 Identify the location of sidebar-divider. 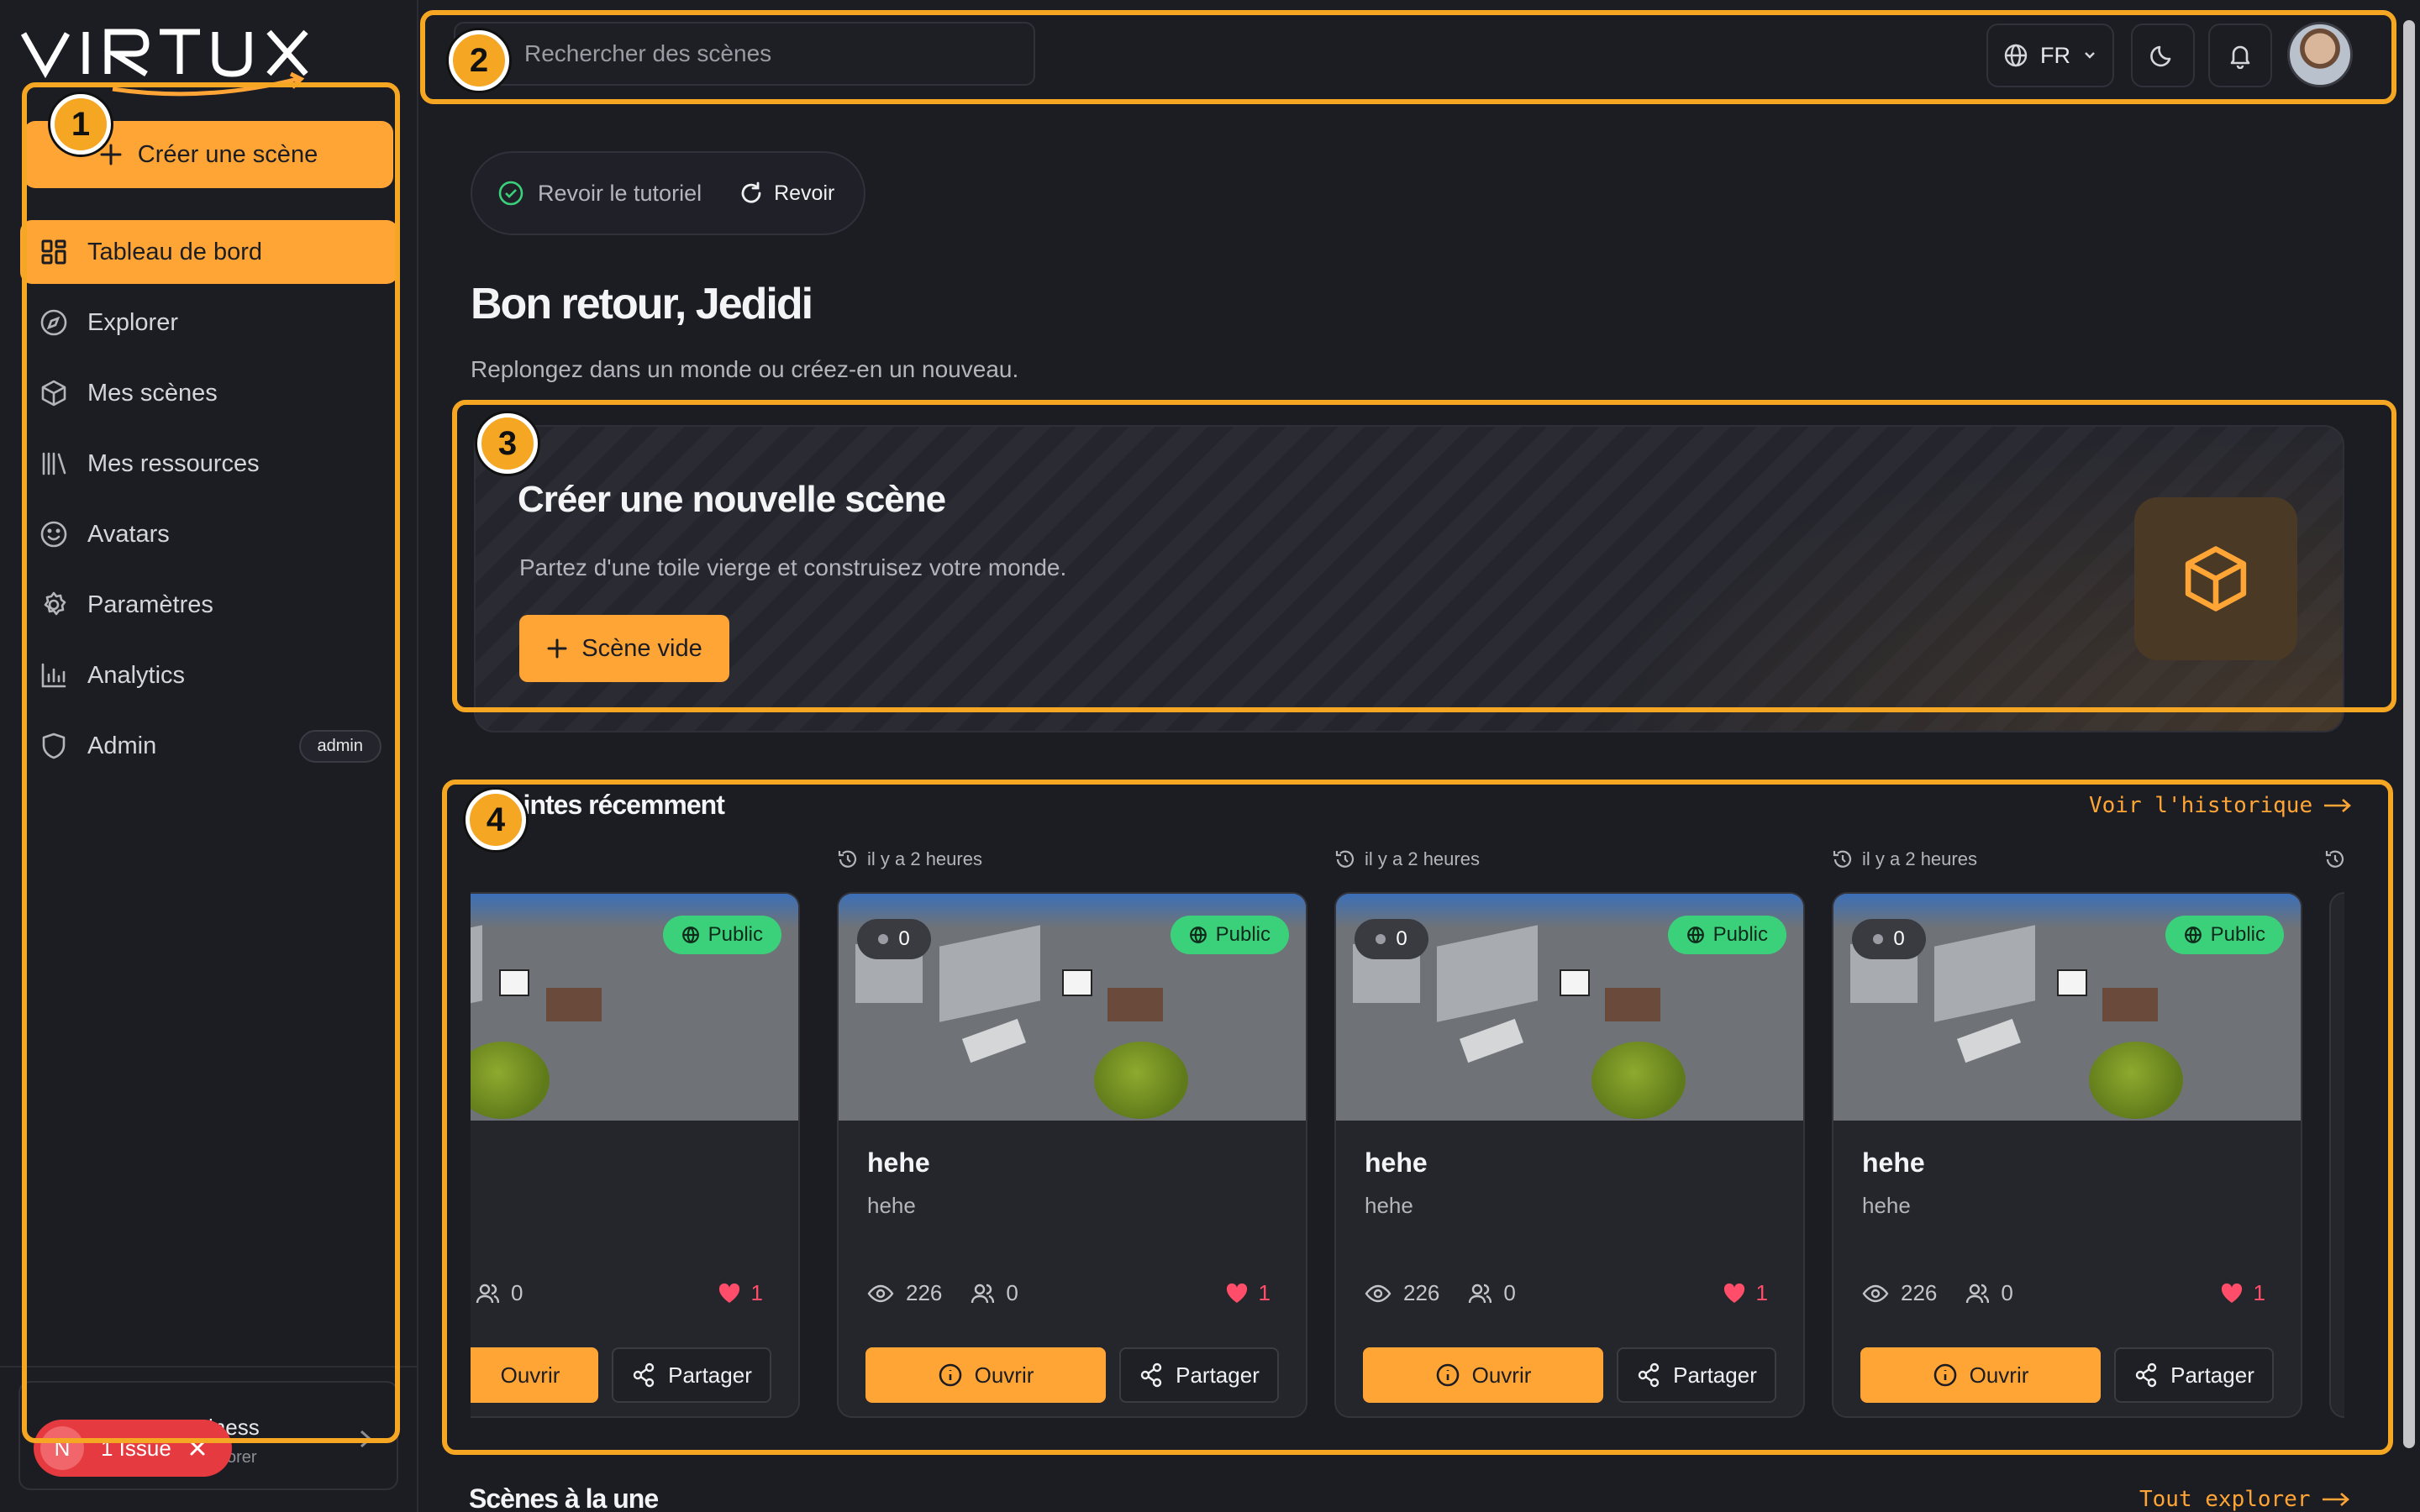
(209, 1367).